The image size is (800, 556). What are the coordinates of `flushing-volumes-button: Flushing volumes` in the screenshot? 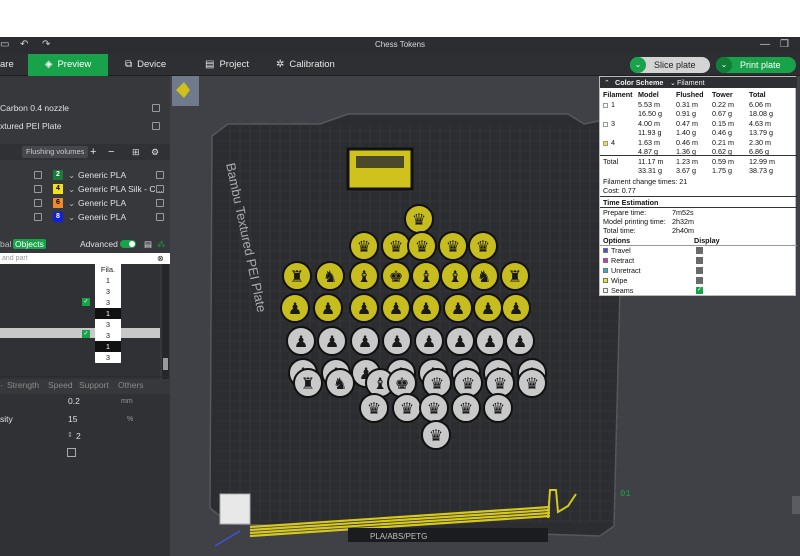 It's located at (55, 152).